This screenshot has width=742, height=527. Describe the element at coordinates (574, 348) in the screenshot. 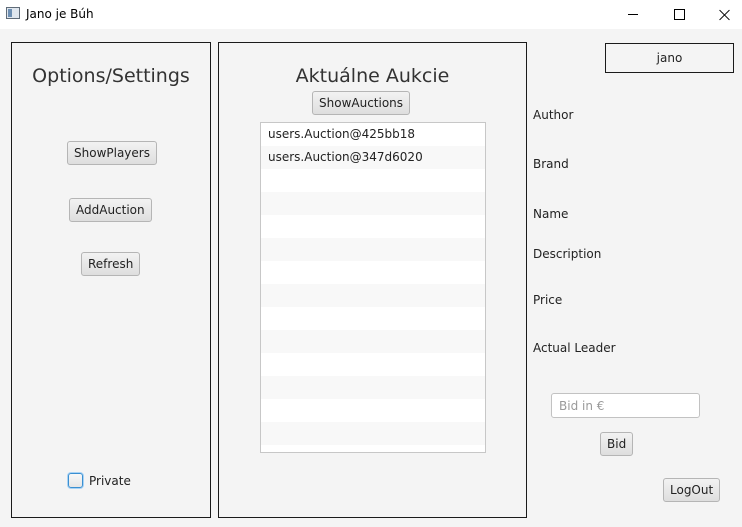

I see `actual-leader-label: Actual Leader` at that location.